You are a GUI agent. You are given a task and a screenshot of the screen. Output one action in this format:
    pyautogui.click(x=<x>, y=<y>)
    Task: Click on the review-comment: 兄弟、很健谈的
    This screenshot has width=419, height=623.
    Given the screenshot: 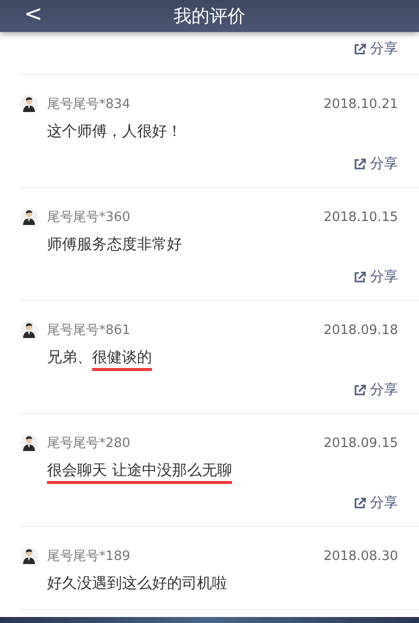 What is the action you would take?
    pyautogui.click(x=222, y=357)
    